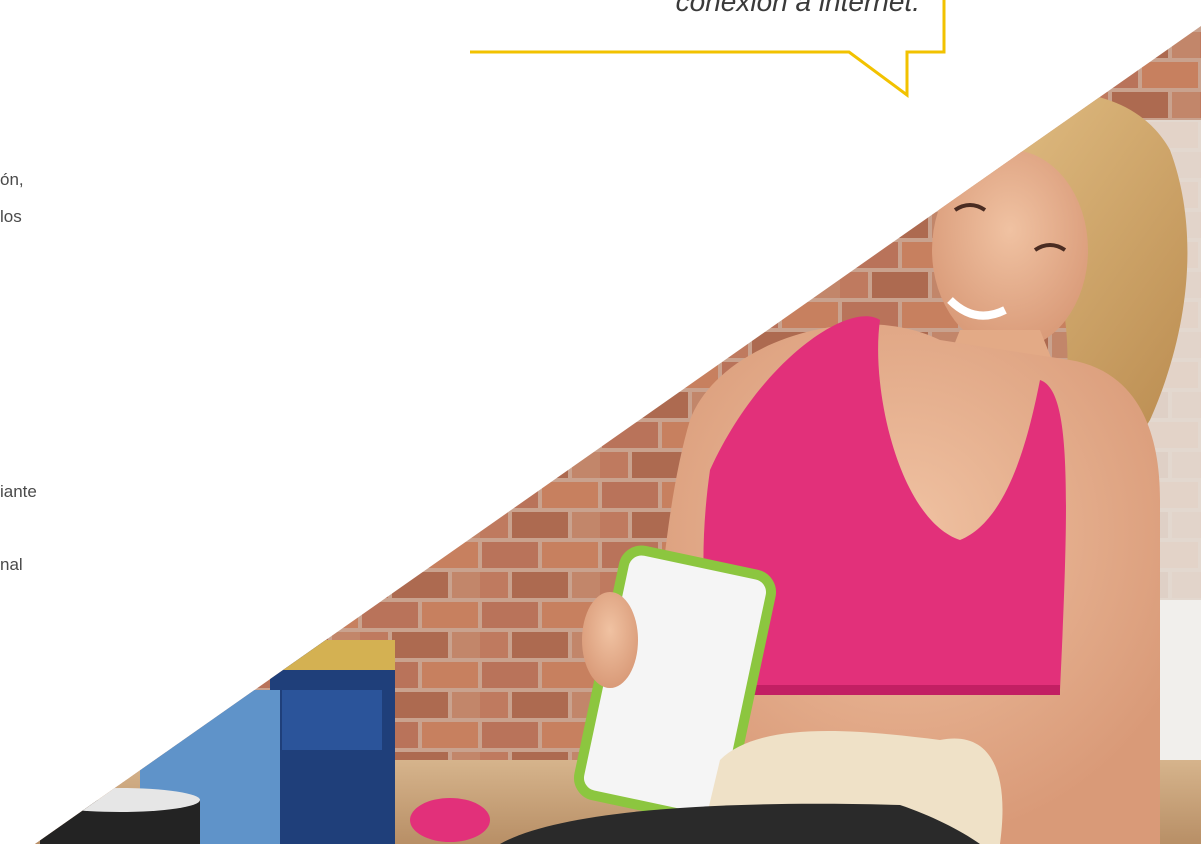  Describe the element at coordinates (11, 564) in the screenshot. I see `body-text-fragment-4: nal` at that location.